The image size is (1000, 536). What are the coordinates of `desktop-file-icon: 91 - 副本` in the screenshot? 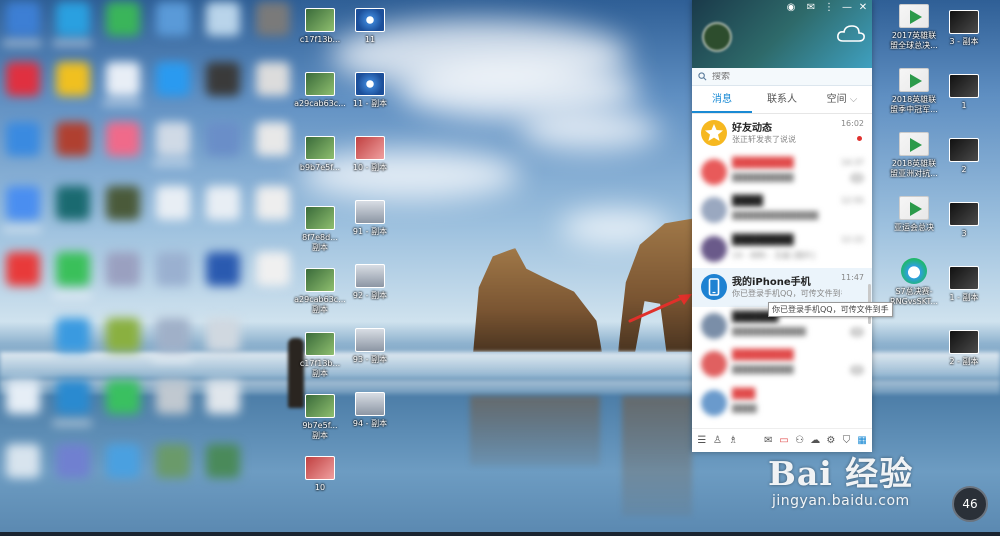 It's located at (370, 218).